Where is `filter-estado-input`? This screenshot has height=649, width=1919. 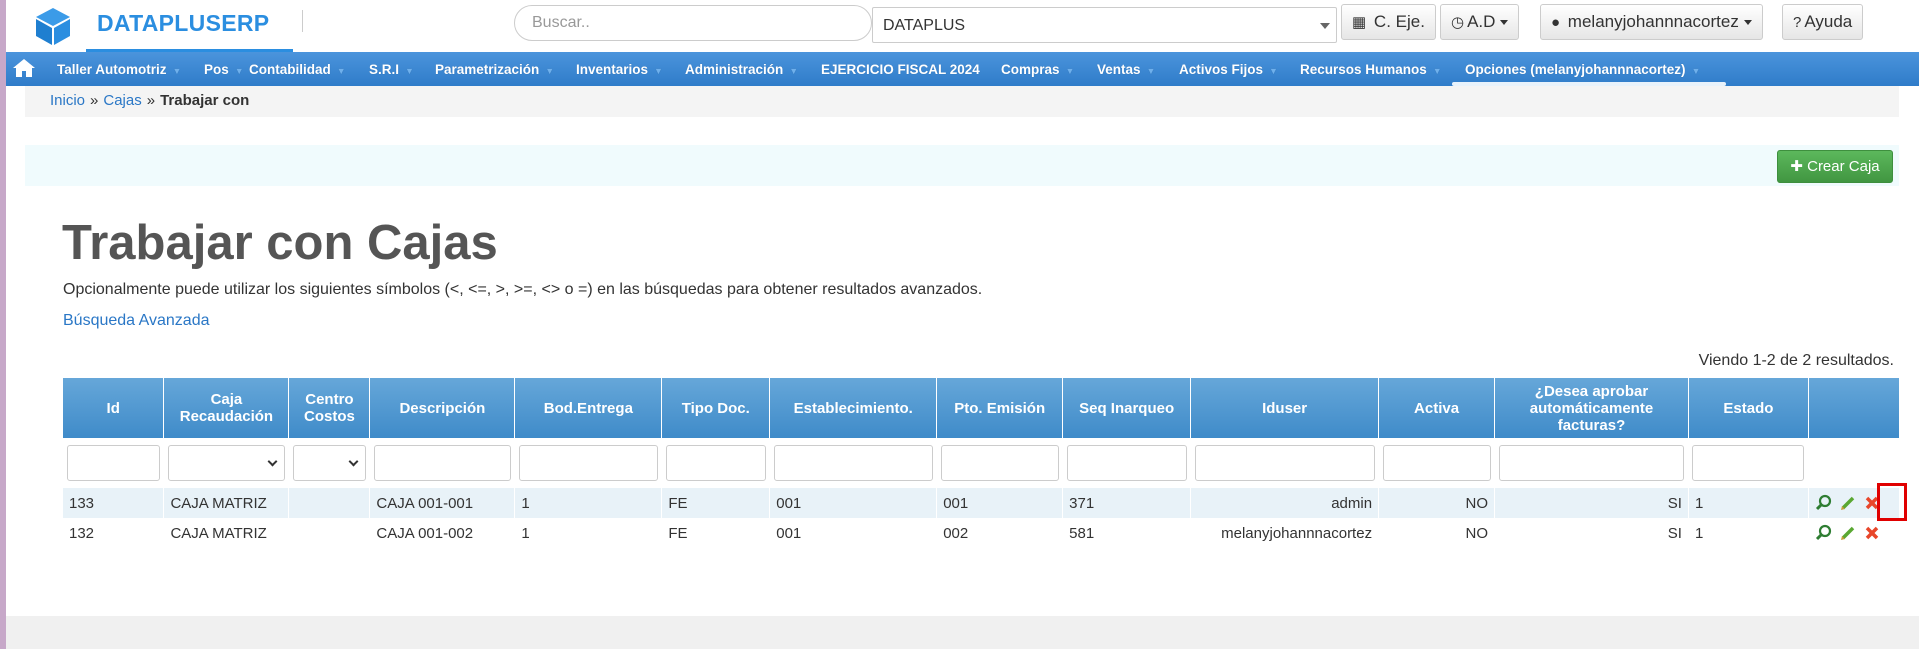
filter-estado-input is located at coordinates (1748, 463).